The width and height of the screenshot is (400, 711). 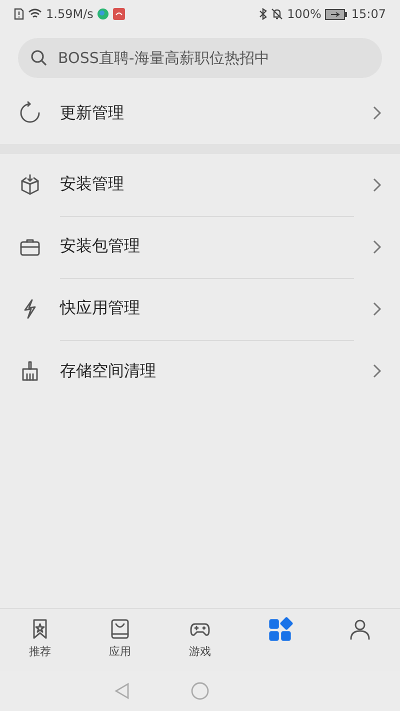 What do you see at coordinates (280, 630) in the screenshot?
I see `grid-icon` at bounding box center [280, 630].